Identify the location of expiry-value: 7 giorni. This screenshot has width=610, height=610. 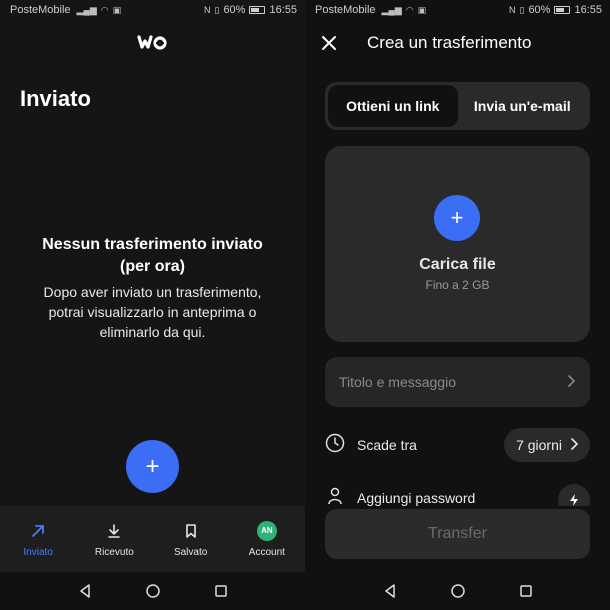
(539, 445).